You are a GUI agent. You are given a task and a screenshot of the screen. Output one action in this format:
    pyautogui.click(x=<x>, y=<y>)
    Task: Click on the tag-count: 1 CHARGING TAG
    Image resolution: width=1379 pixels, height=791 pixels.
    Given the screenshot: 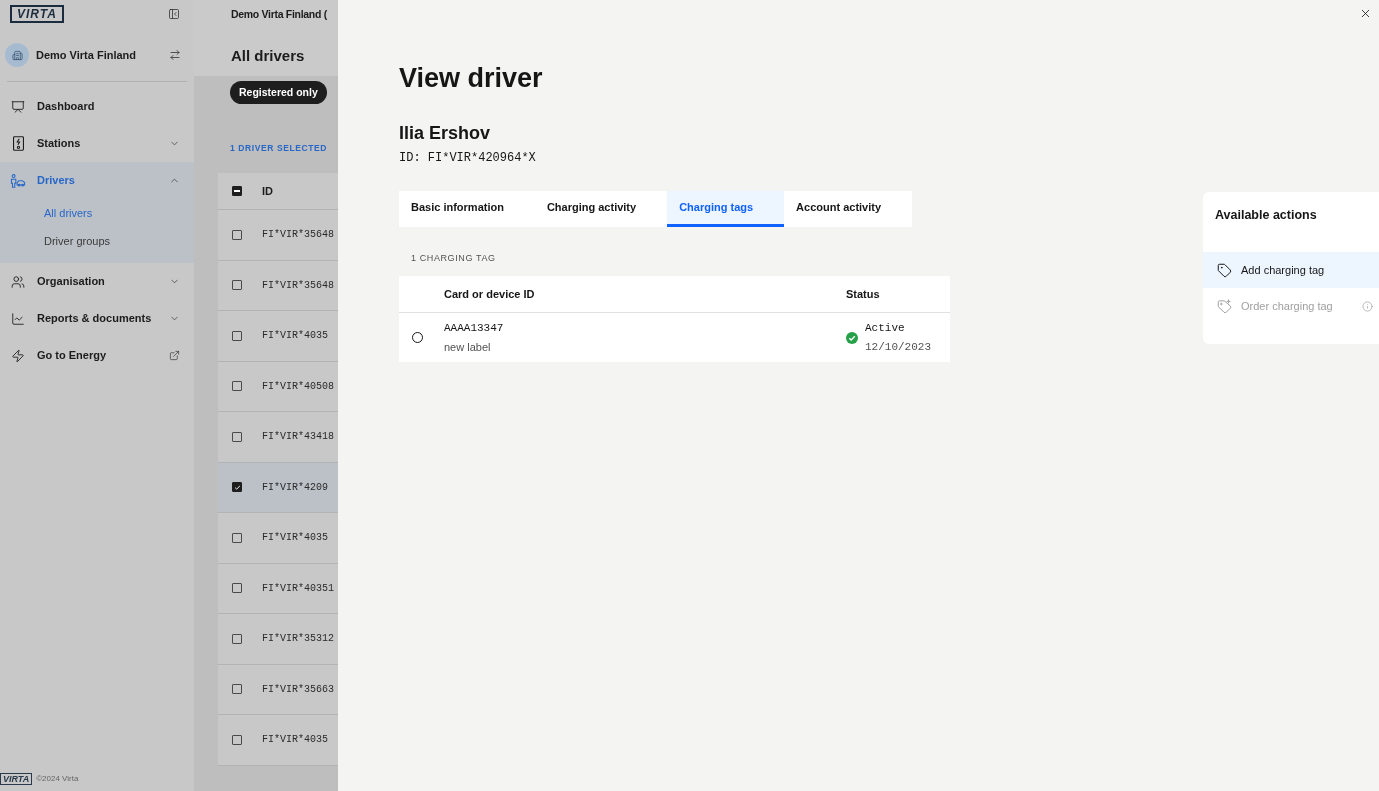 What is the action you would take?
    pyautogui.click(x=453, y=258)
    